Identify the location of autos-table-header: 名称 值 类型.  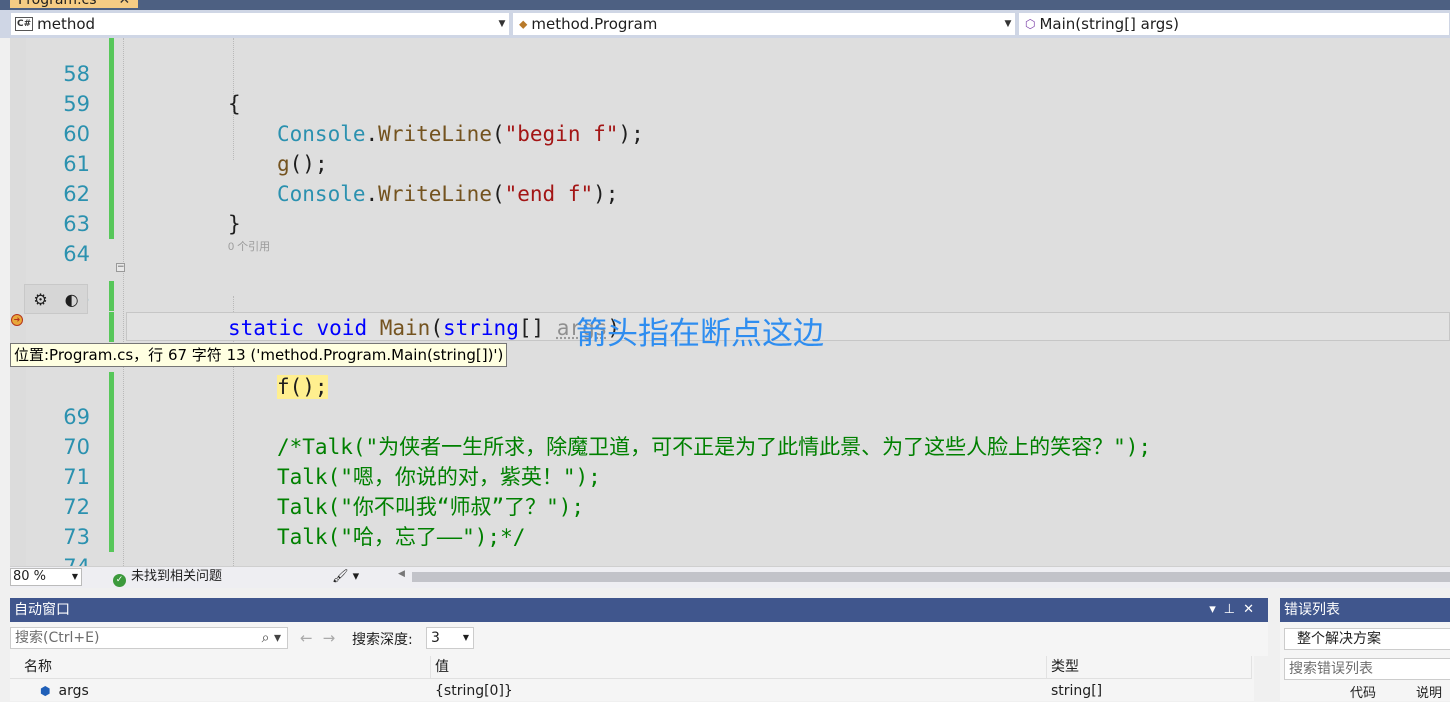
(631, 667).